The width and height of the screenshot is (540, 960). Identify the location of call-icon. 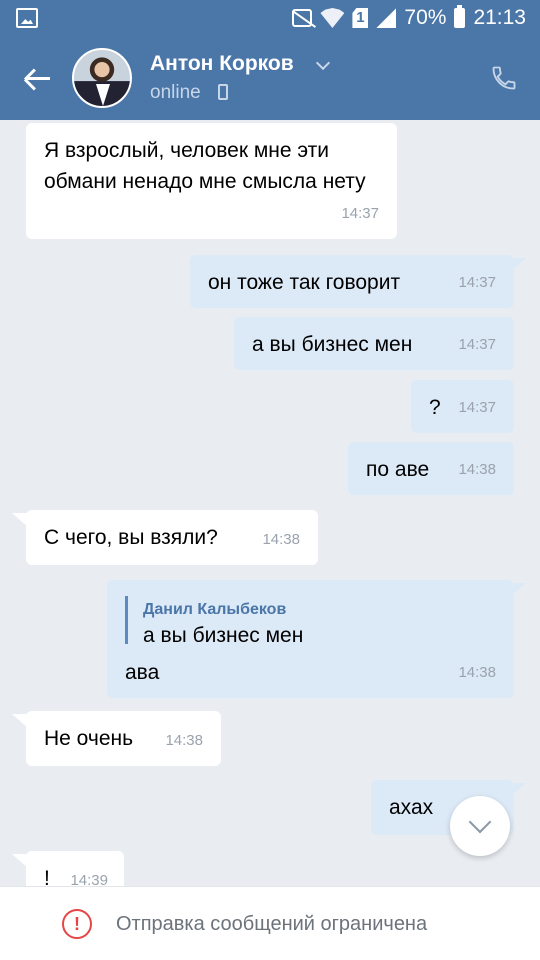
(504, 78).